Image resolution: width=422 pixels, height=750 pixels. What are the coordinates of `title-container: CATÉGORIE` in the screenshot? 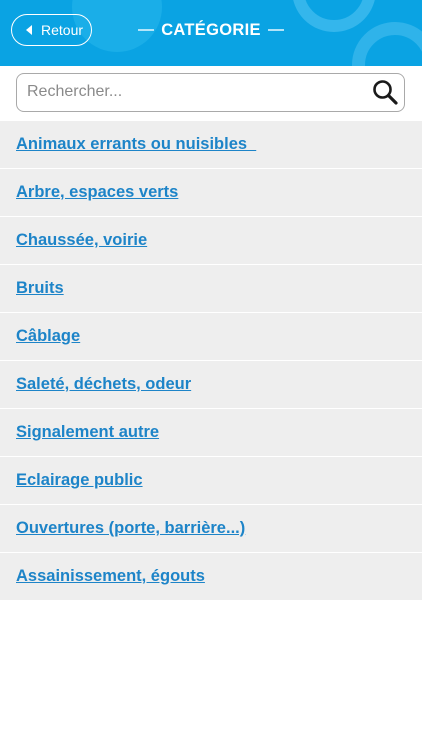 It's located at (211, 30).